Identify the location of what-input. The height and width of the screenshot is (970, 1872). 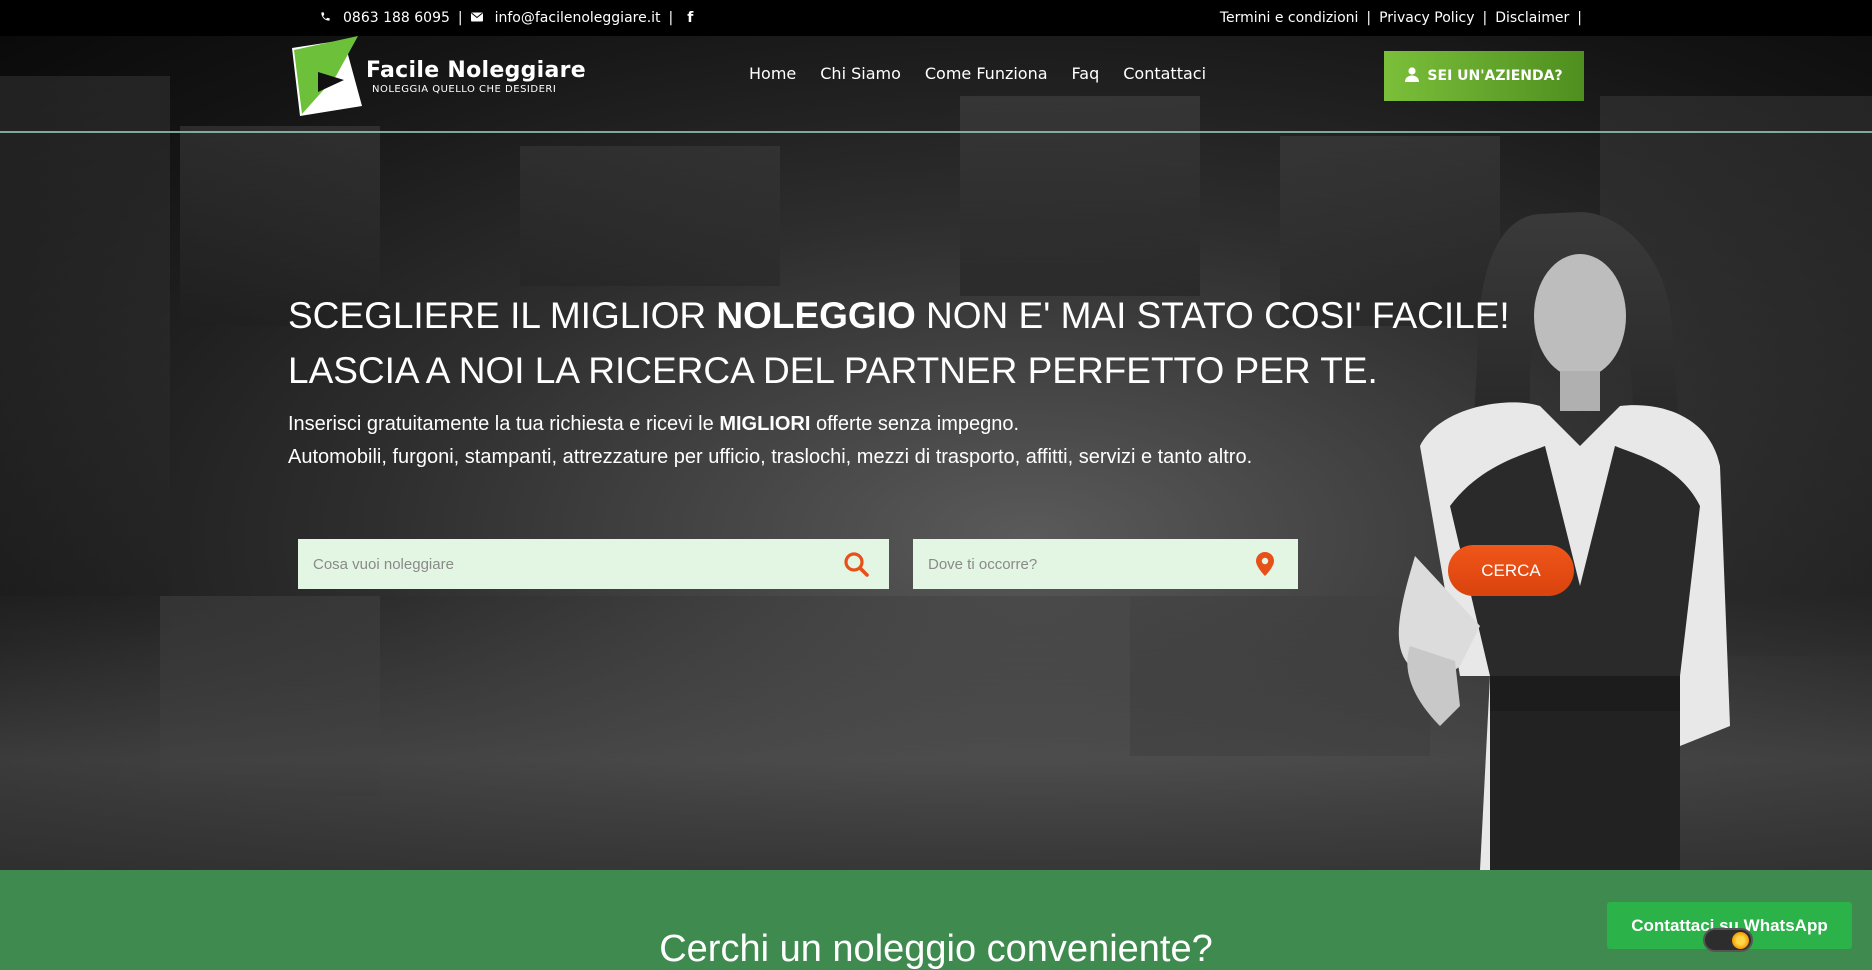
(601, 564).